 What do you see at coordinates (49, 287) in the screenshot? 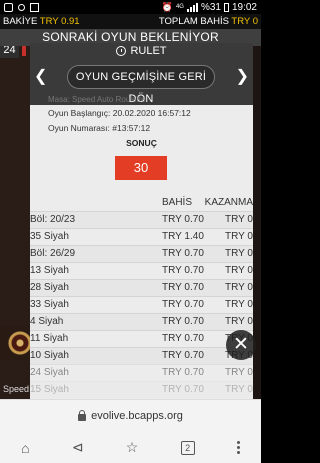
I see `bet-name: 28 Siyah` at bounding box center [49, 287].